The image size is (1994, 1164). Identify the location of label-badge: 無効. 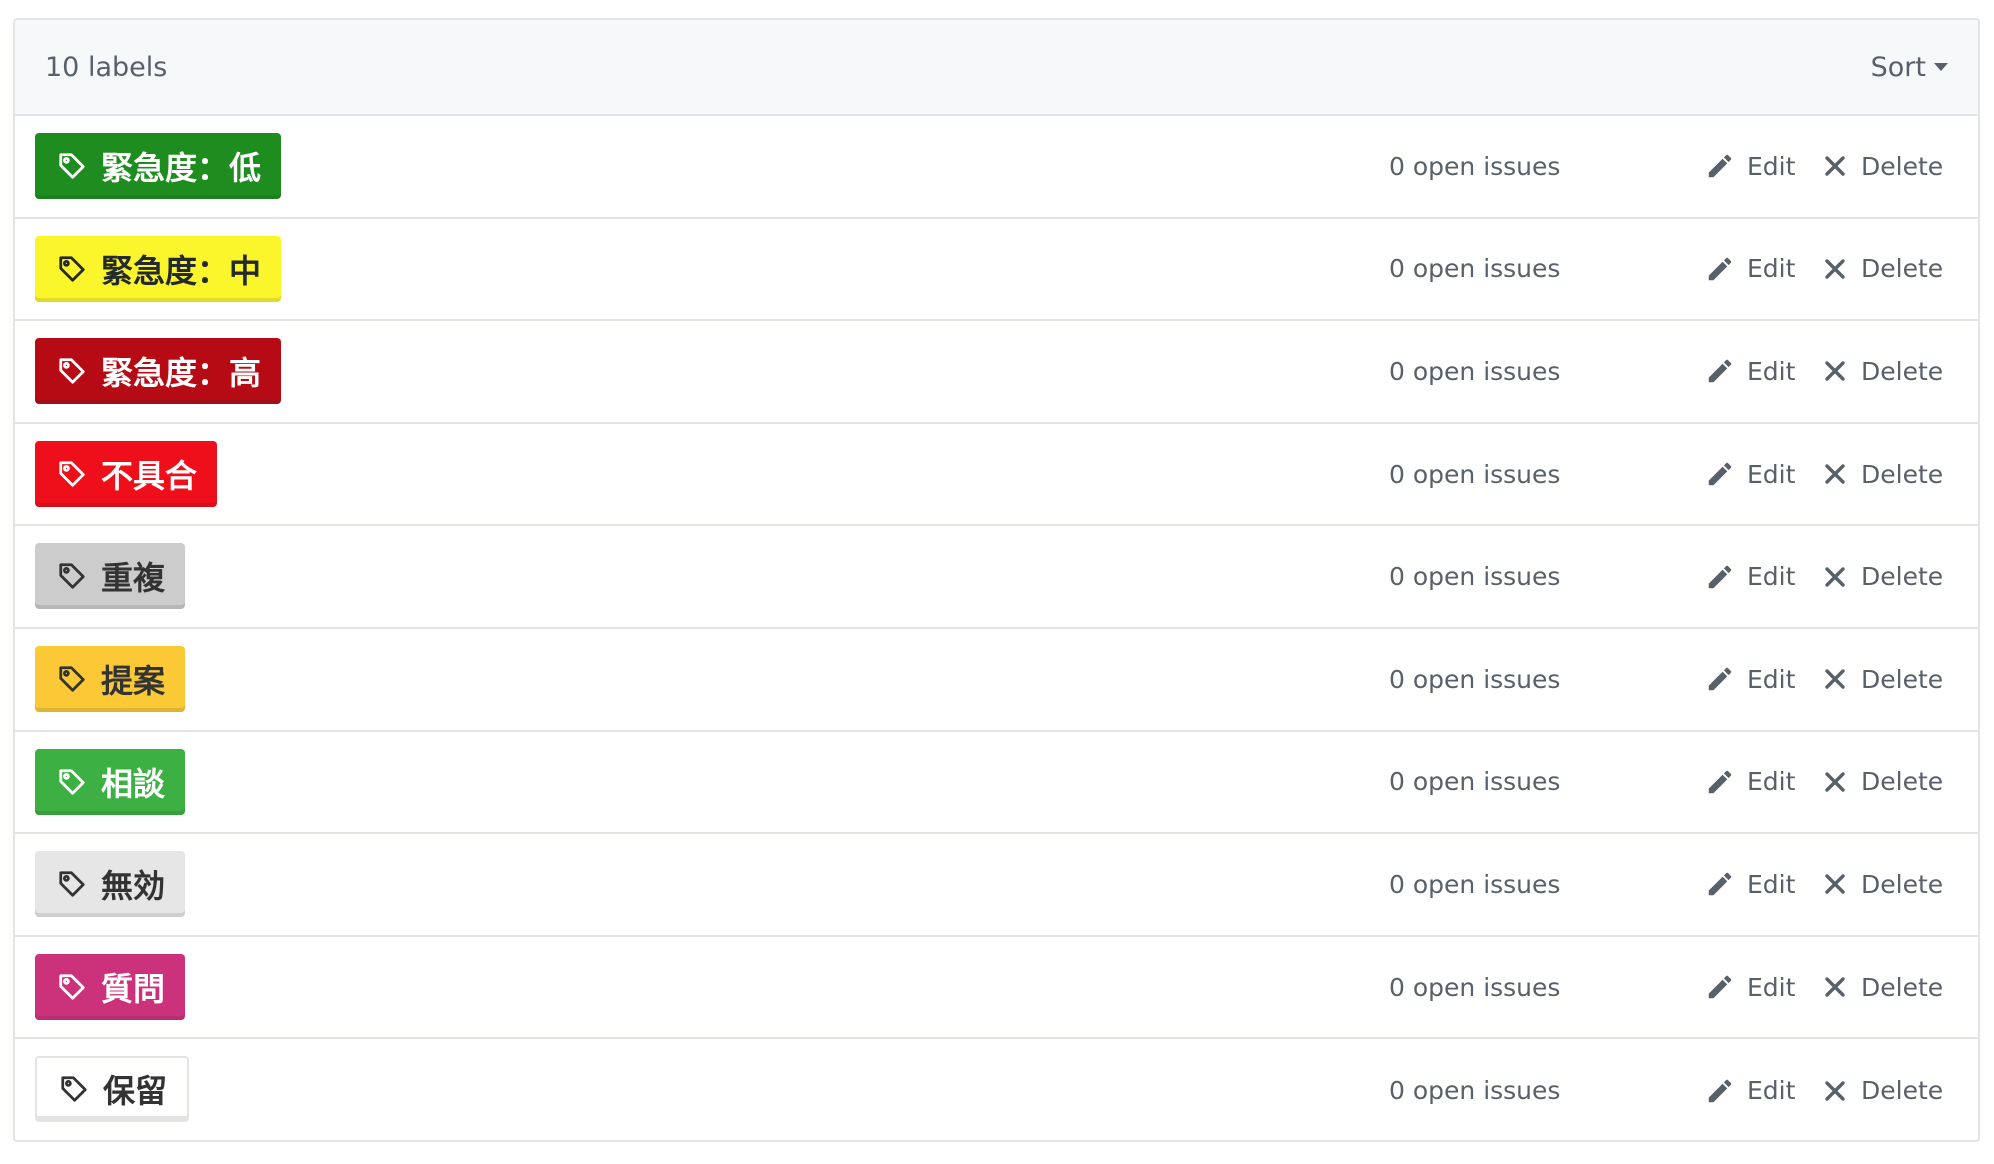
(110, 884).